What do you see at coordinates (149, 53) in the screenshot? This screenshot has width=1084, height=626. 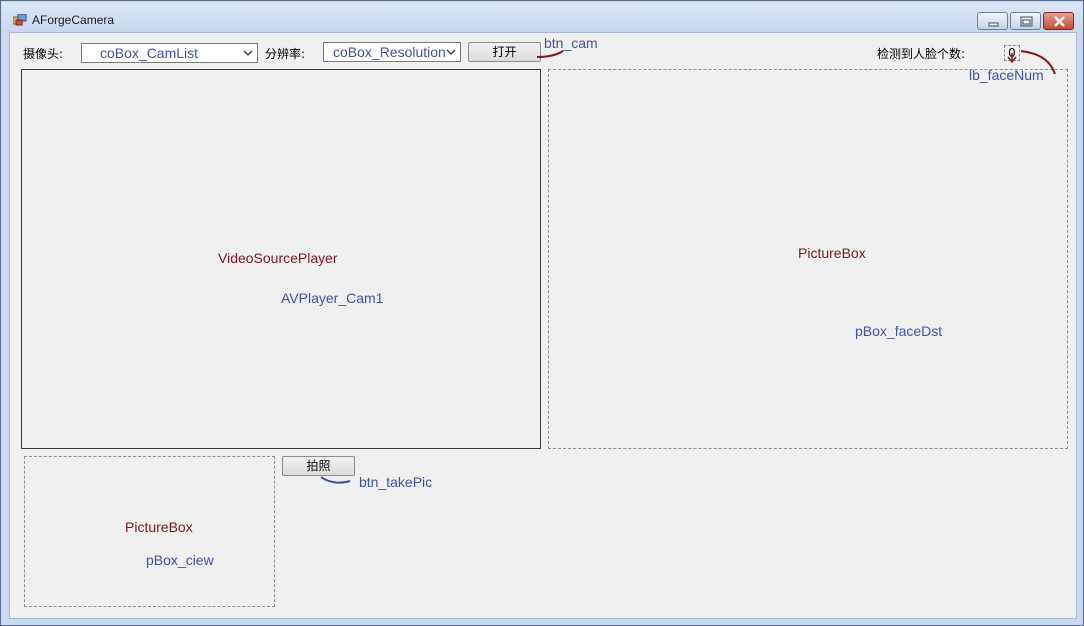 I see `camera-select-value: coBox_CamList` at bounding box center [149, 53].